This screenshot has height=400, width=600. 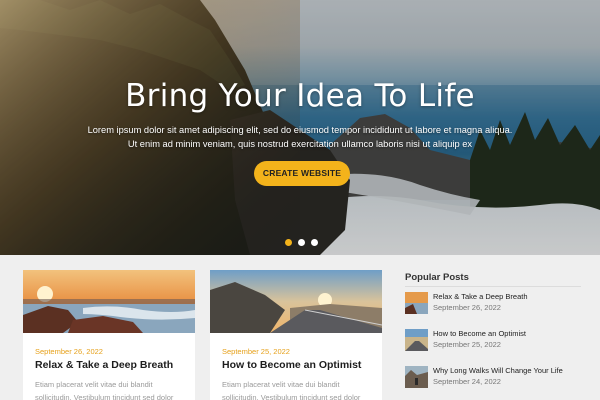 What do you see at coordinates (467, 381) in the screenshot?
I see `popular-post-date: September 24, 2022` at bounding box center [467, 381].